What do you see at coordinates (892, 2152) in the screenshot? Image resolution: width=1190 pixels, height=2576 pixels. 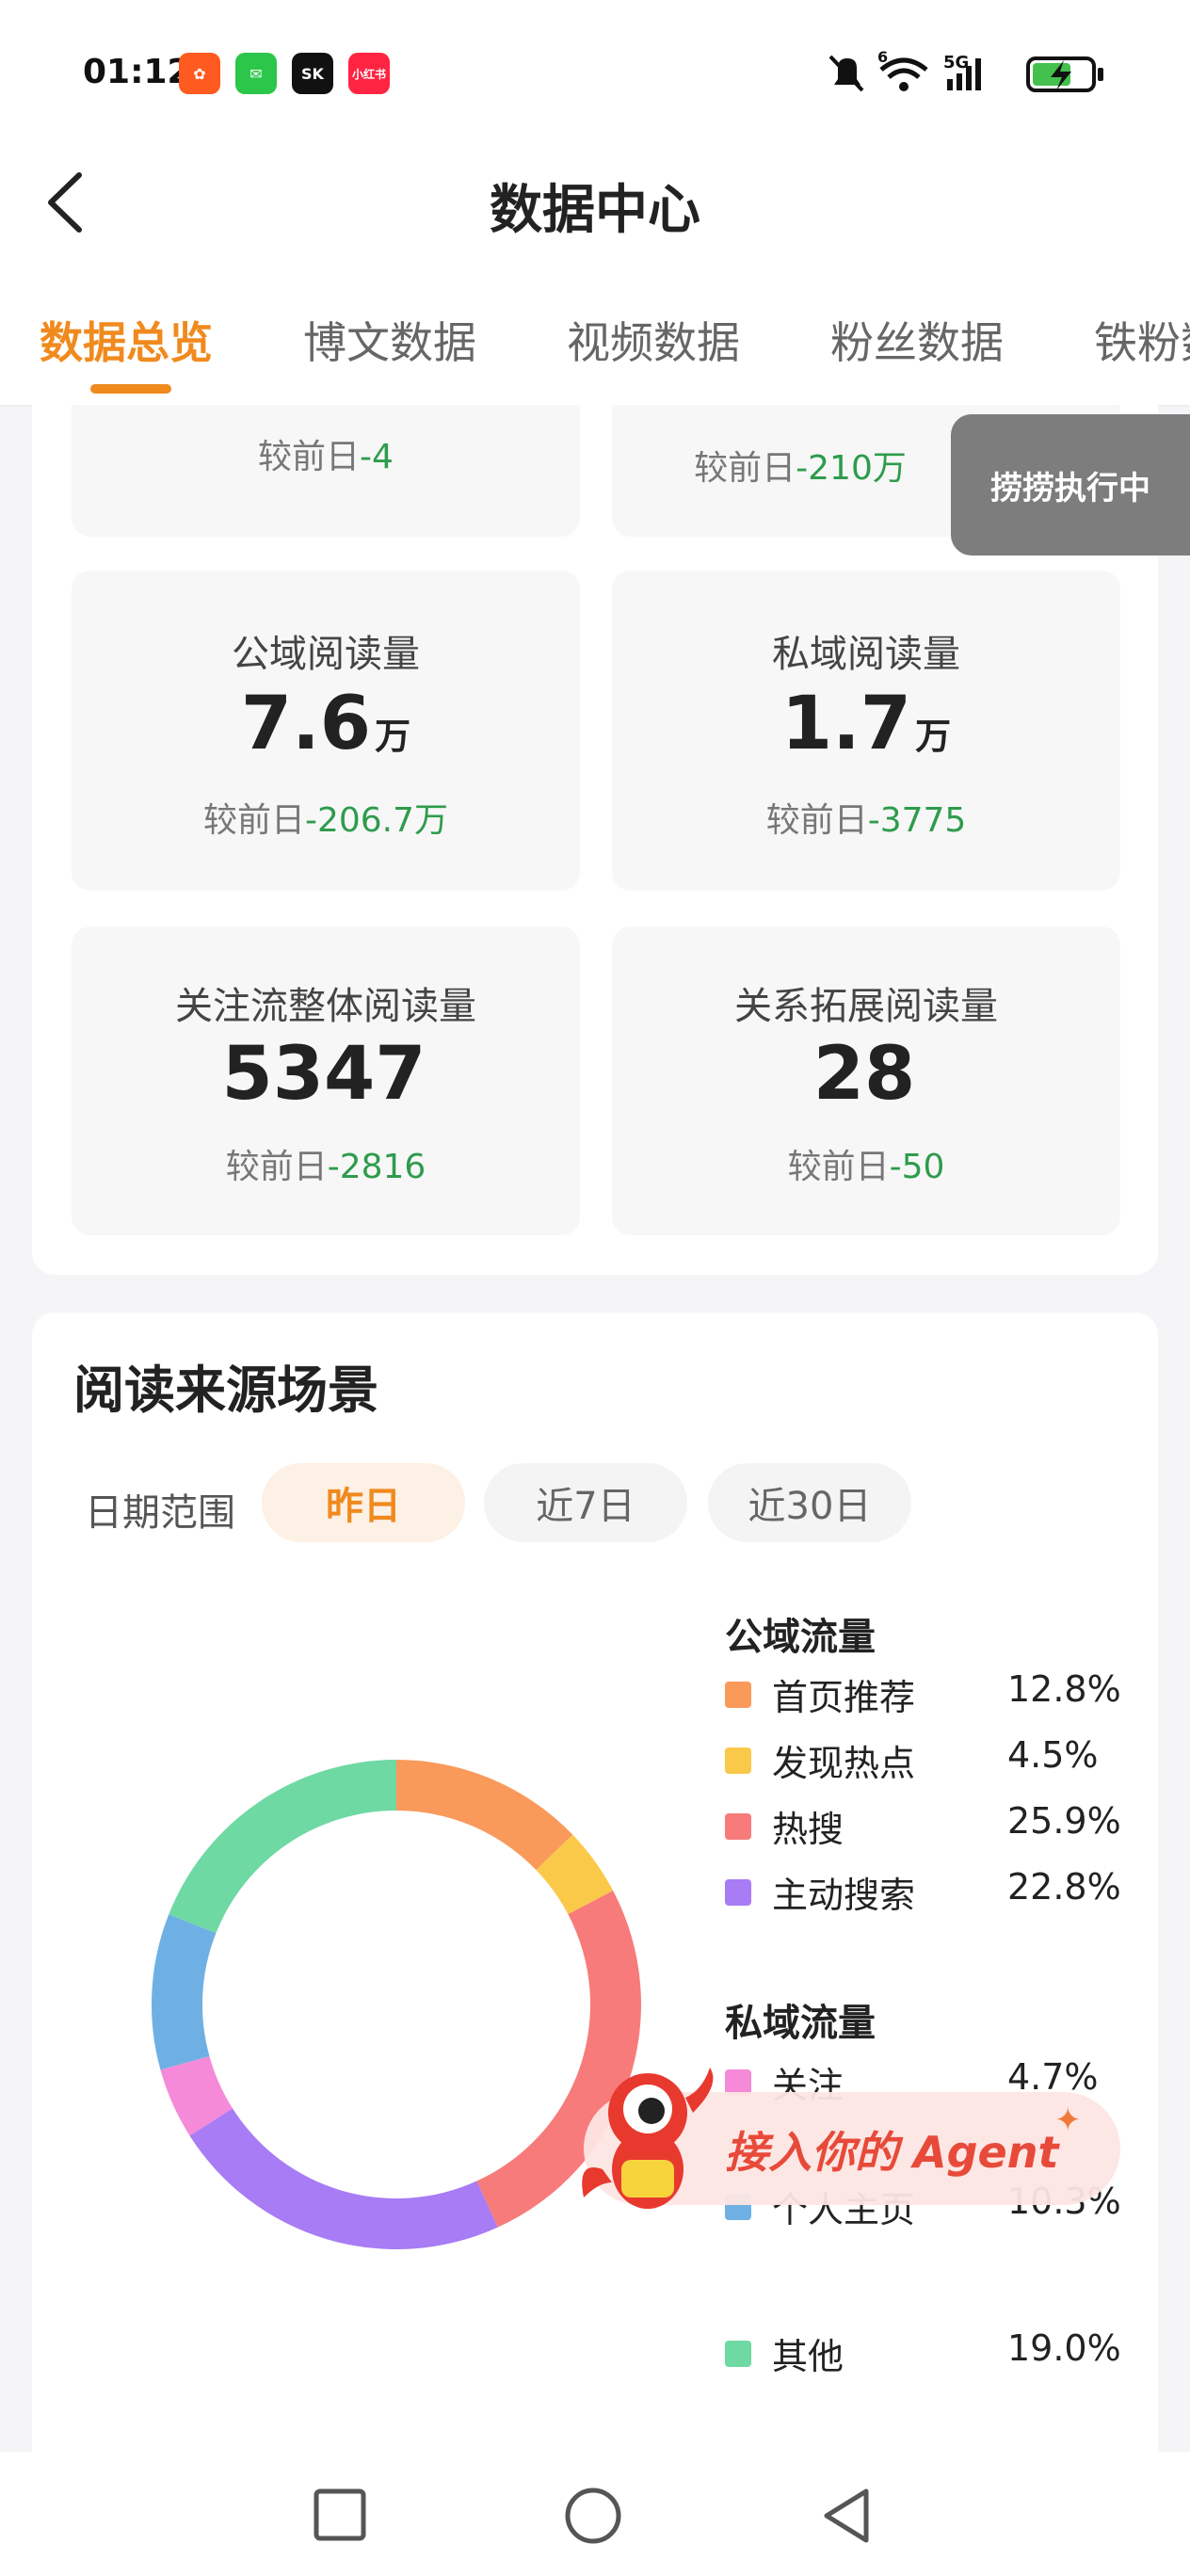 I see `agent-banner-text: 接入你的 Agent` at bounding box center [892, 2152].